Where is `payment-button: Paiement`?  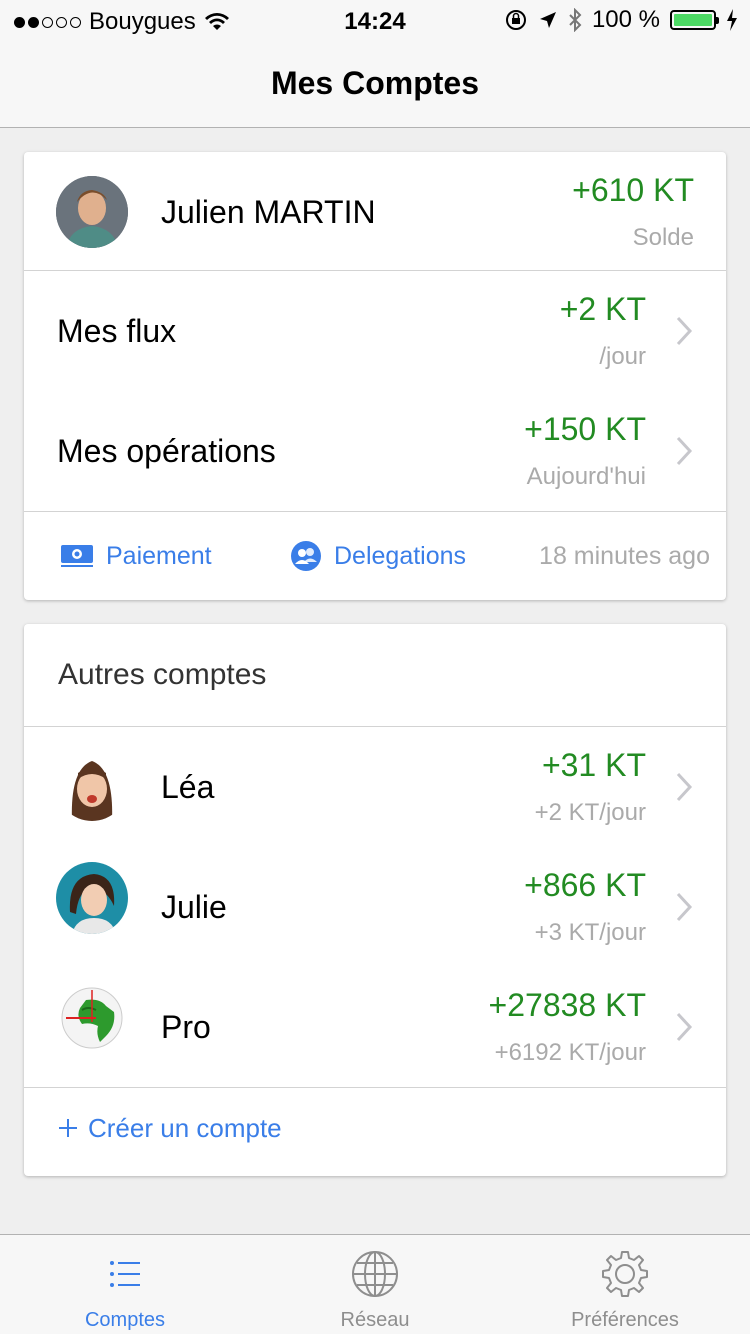
payment-button: Paiement is located at coordinates (136, 556).